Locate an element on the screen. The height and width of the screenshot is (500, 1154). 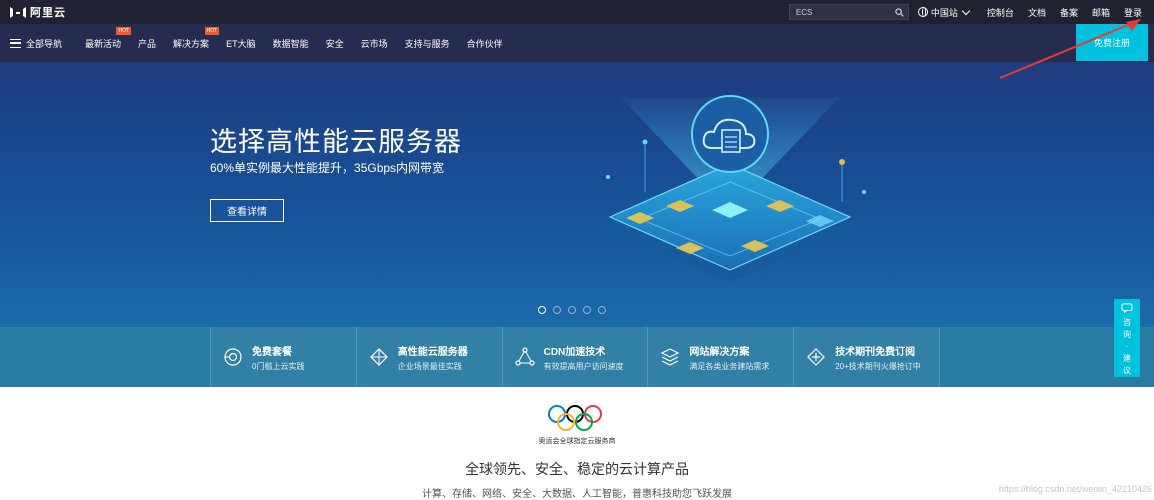
server-icon is located at coordinates (378, 357).